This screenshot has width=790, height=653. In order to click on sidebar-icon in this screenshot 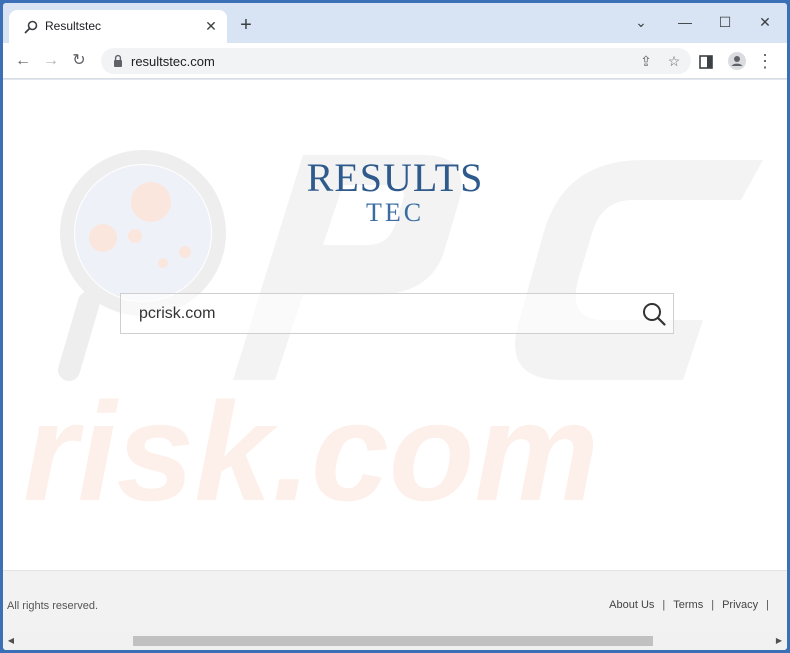, I will do `click(706, 62)`.